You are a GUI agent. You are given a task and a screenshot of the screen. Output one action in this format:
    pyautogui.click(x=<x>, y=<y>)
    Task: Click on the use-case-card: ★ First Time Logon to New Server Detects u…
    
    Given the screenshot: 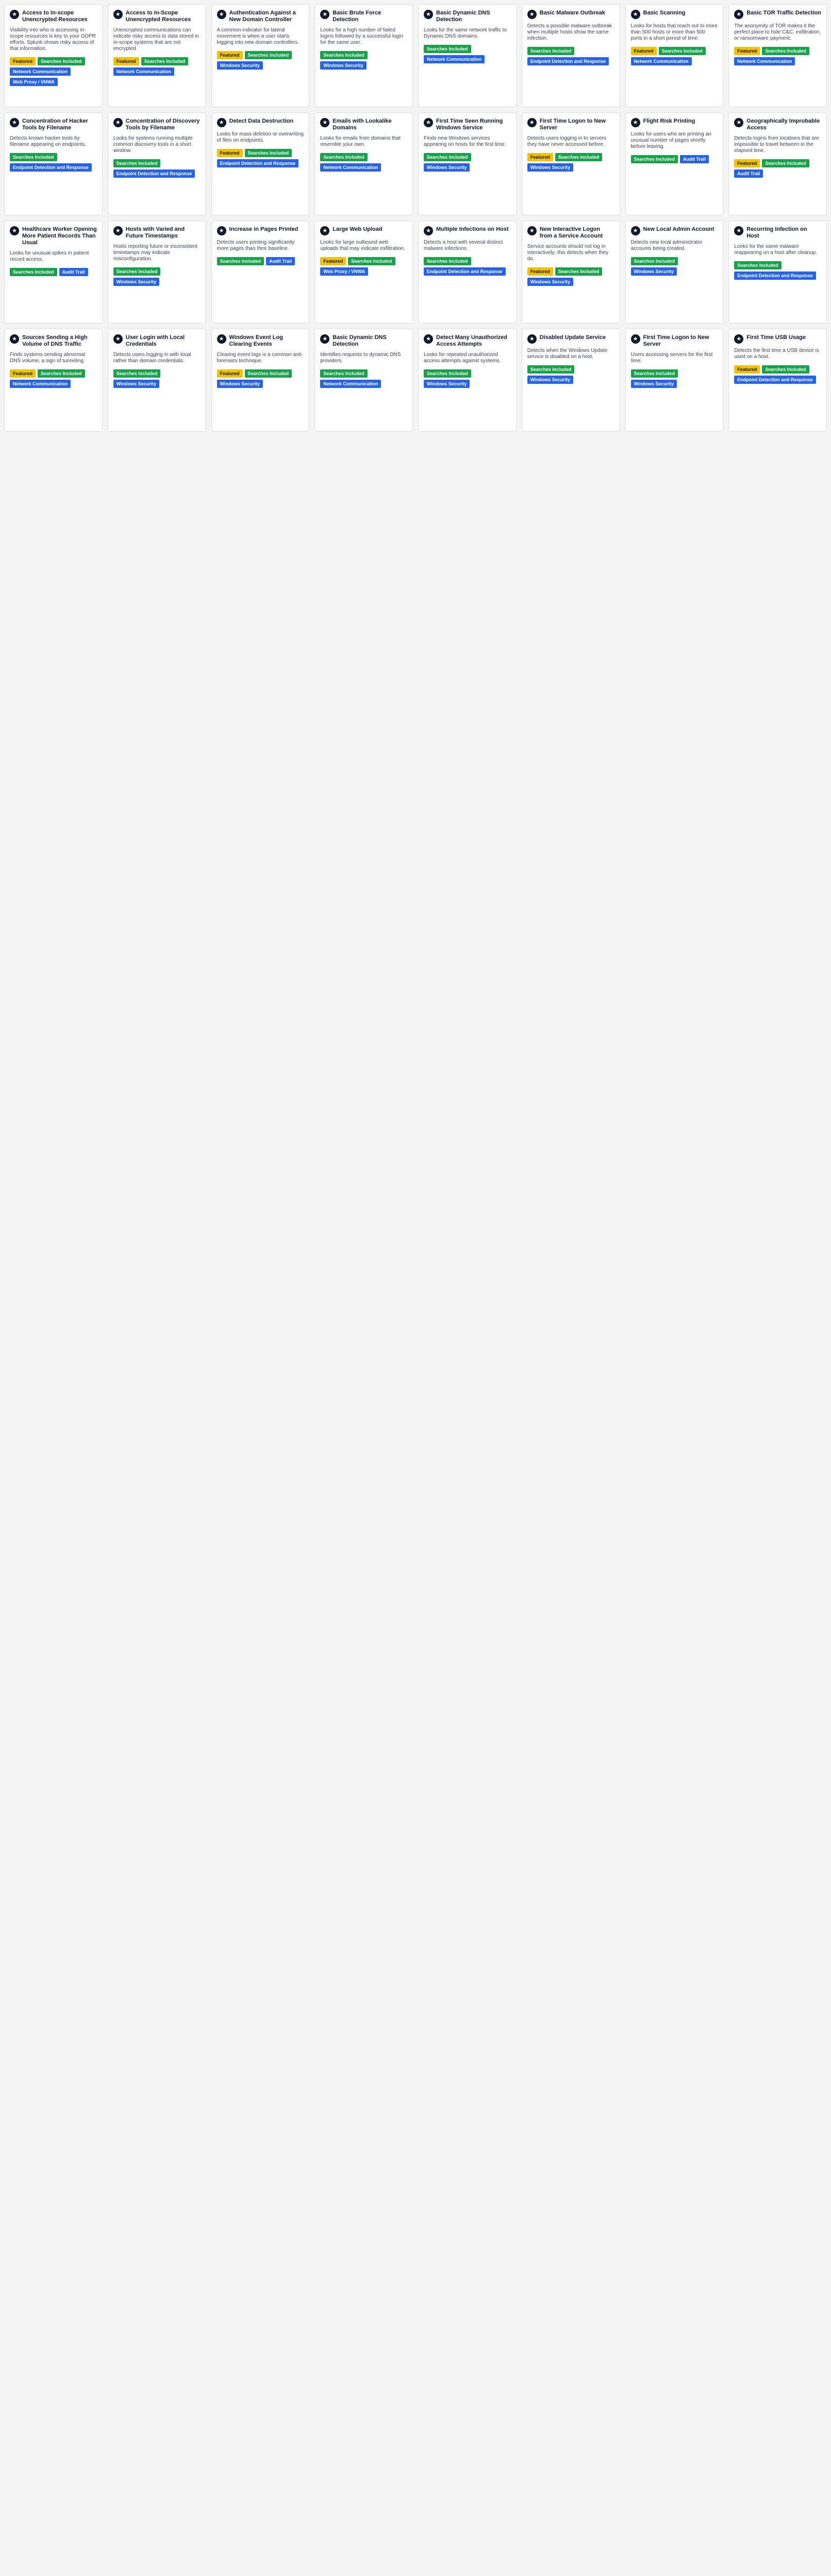 What is the action you would take?
    pyautogui.click(x=570, y=163)
    